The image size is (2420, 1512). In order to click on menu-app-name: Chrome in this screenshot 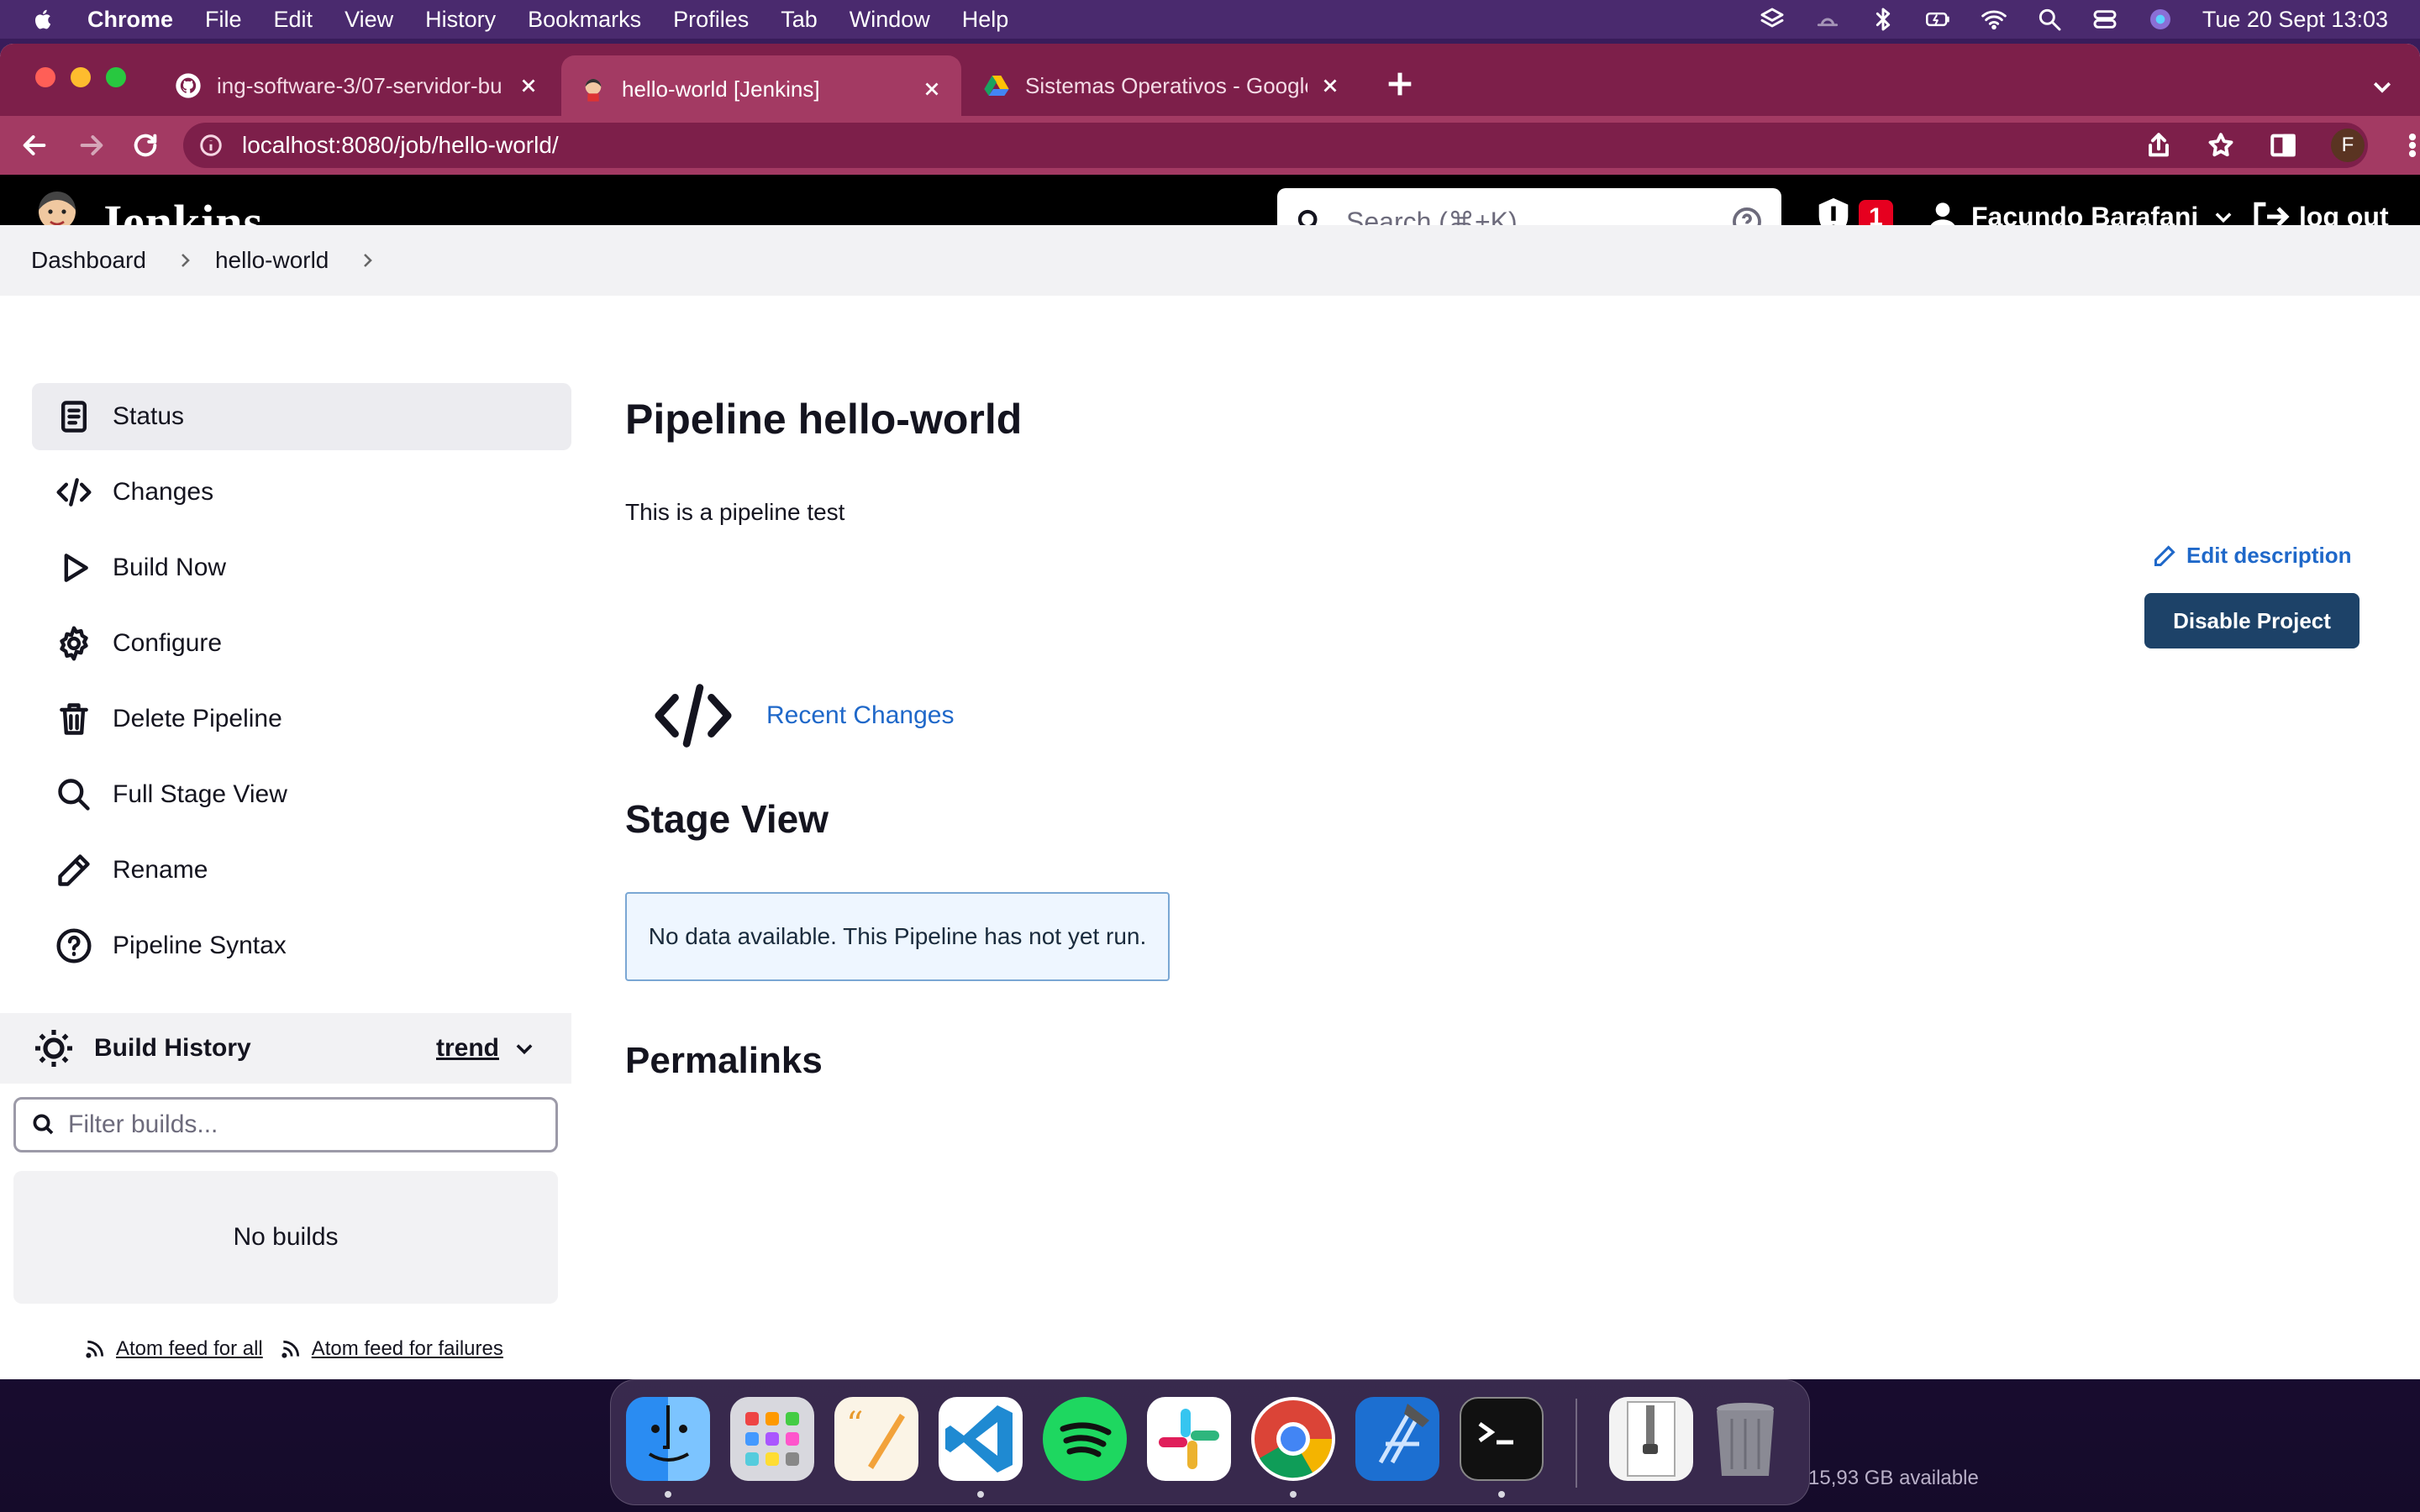, I will do `click(130, 20)`.